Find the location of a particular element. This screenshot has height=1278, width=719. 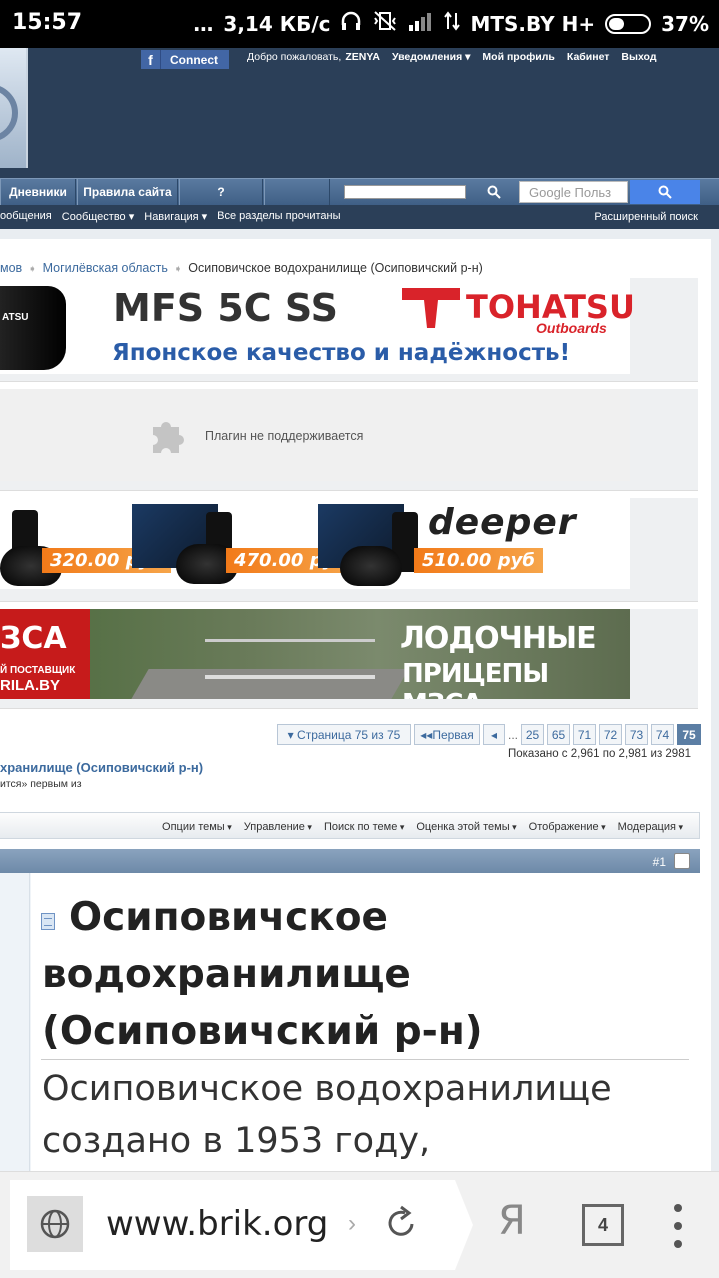

tab-empty is located at coordinates (297, 192).